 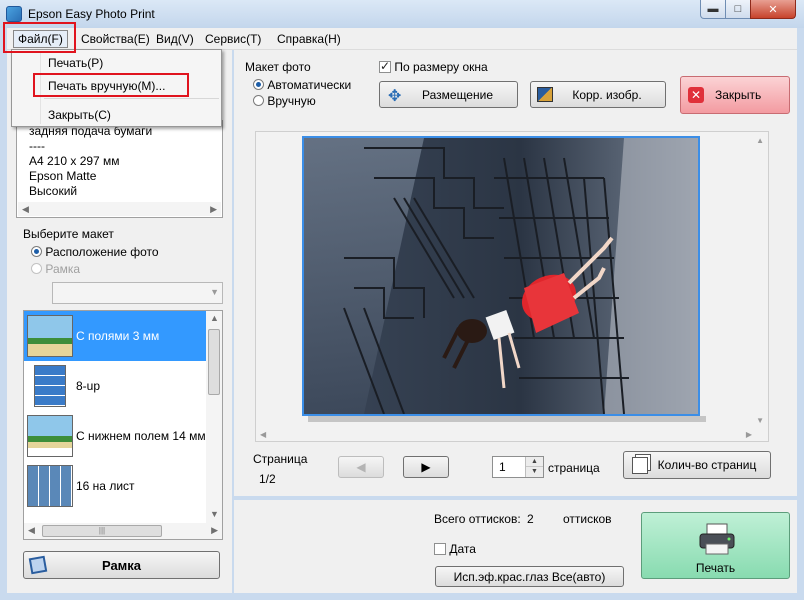 I want to click on close-window-button: ✕, so click(x=773, y=9).